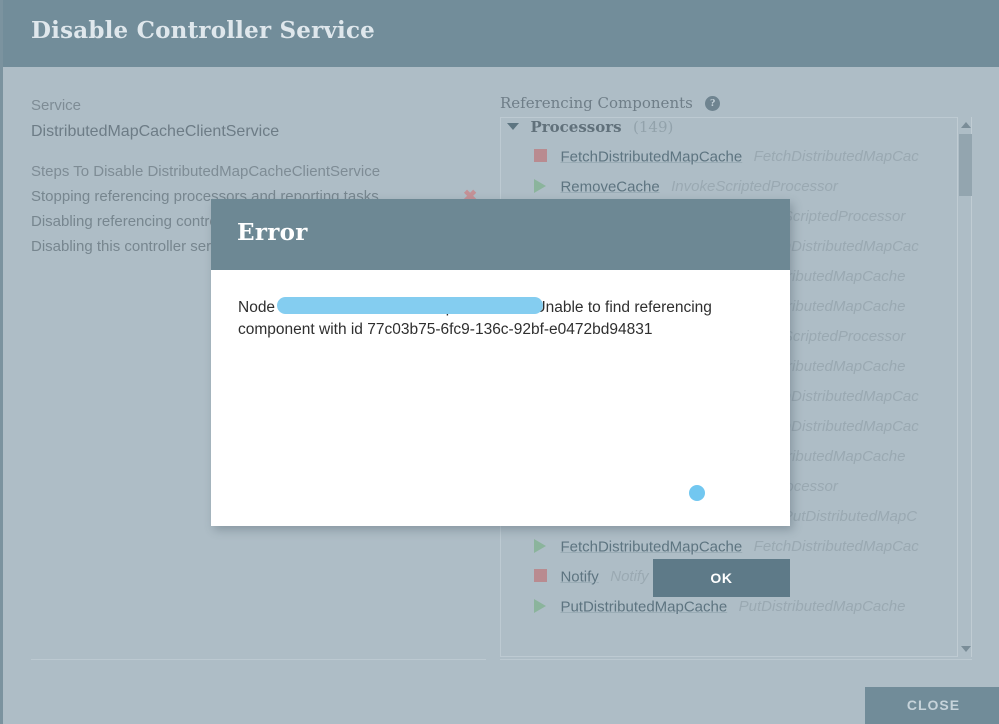 The image size is (999, 724). Describe the element at coordinates (609, 186) in the screenshot. I see `component-name: RemoveCache` at that location.